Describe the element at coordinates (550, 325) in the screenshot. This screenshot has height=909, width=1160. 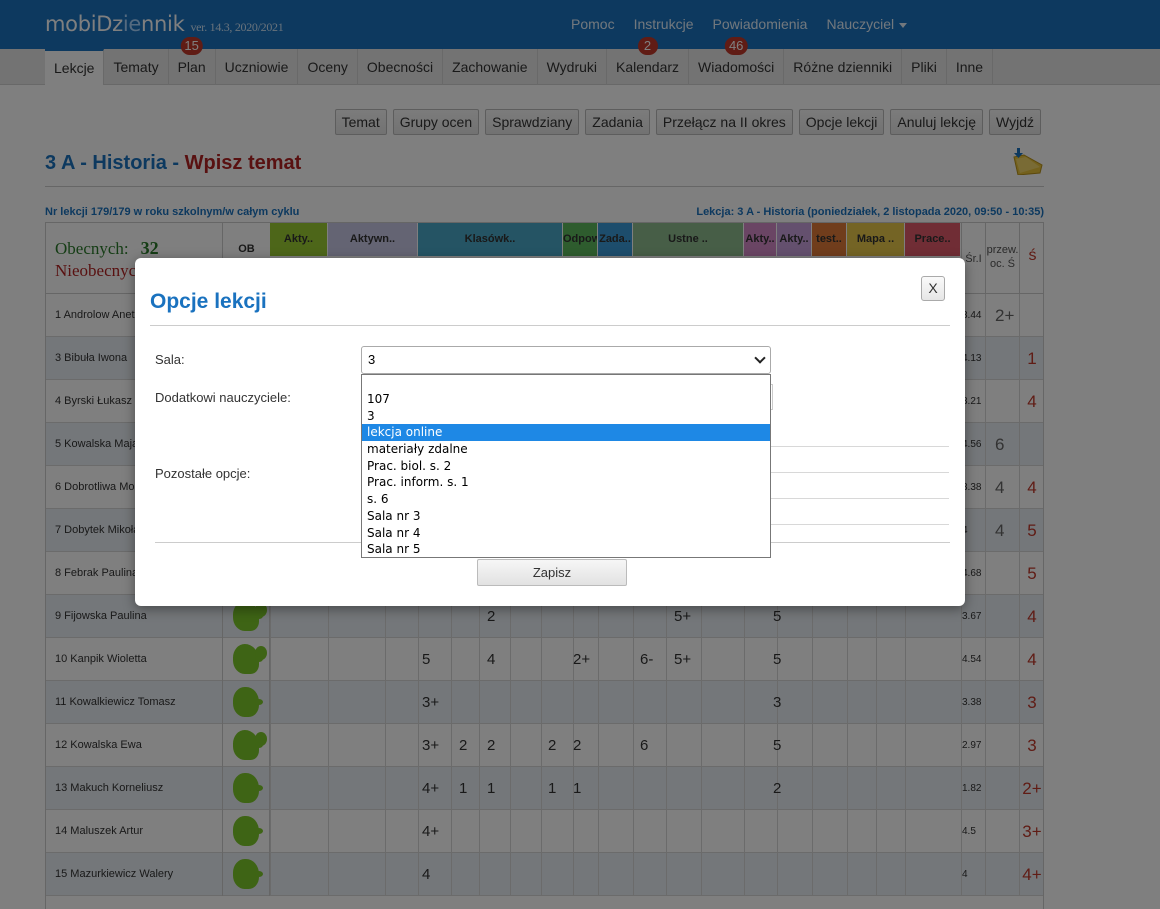
I see `dialog-divider` at that location.